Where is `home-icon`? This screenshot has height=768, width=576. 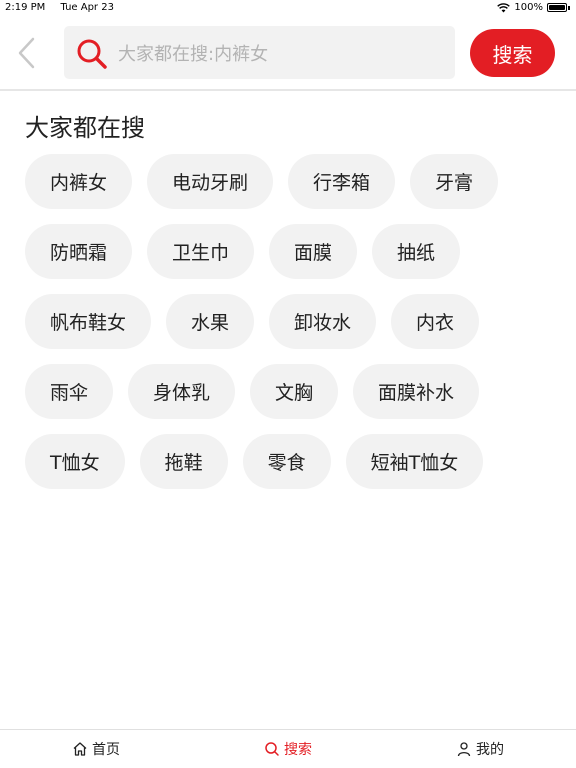 home-icon is located at coordinates (80, 749).